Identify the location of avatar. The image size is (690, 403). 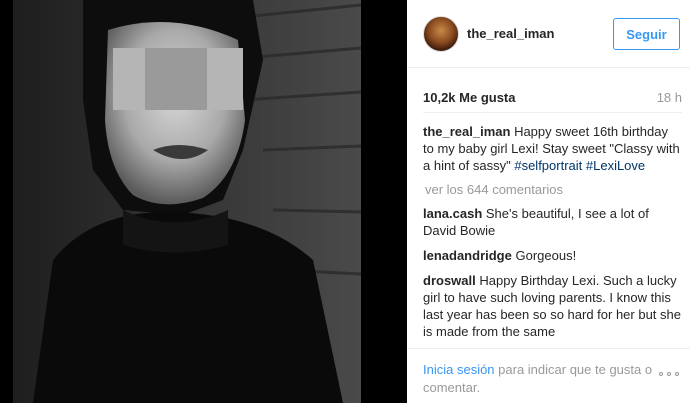
(441, 34).